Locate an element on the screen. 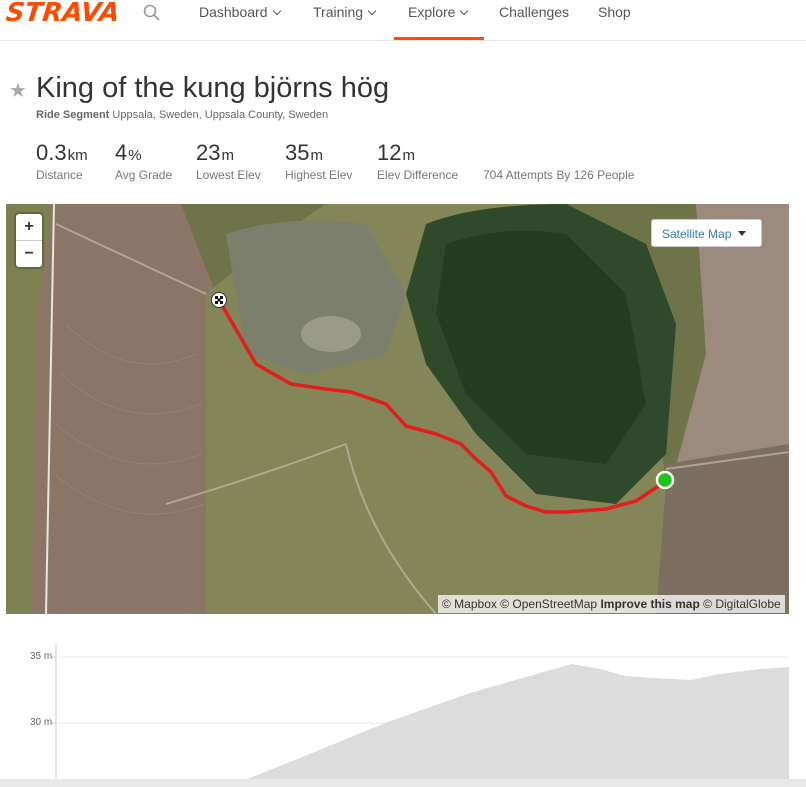 This screenshot has height=787, width=806. digitalglobe-link: © DigitalGlobe is located at coordinates (742, 604).